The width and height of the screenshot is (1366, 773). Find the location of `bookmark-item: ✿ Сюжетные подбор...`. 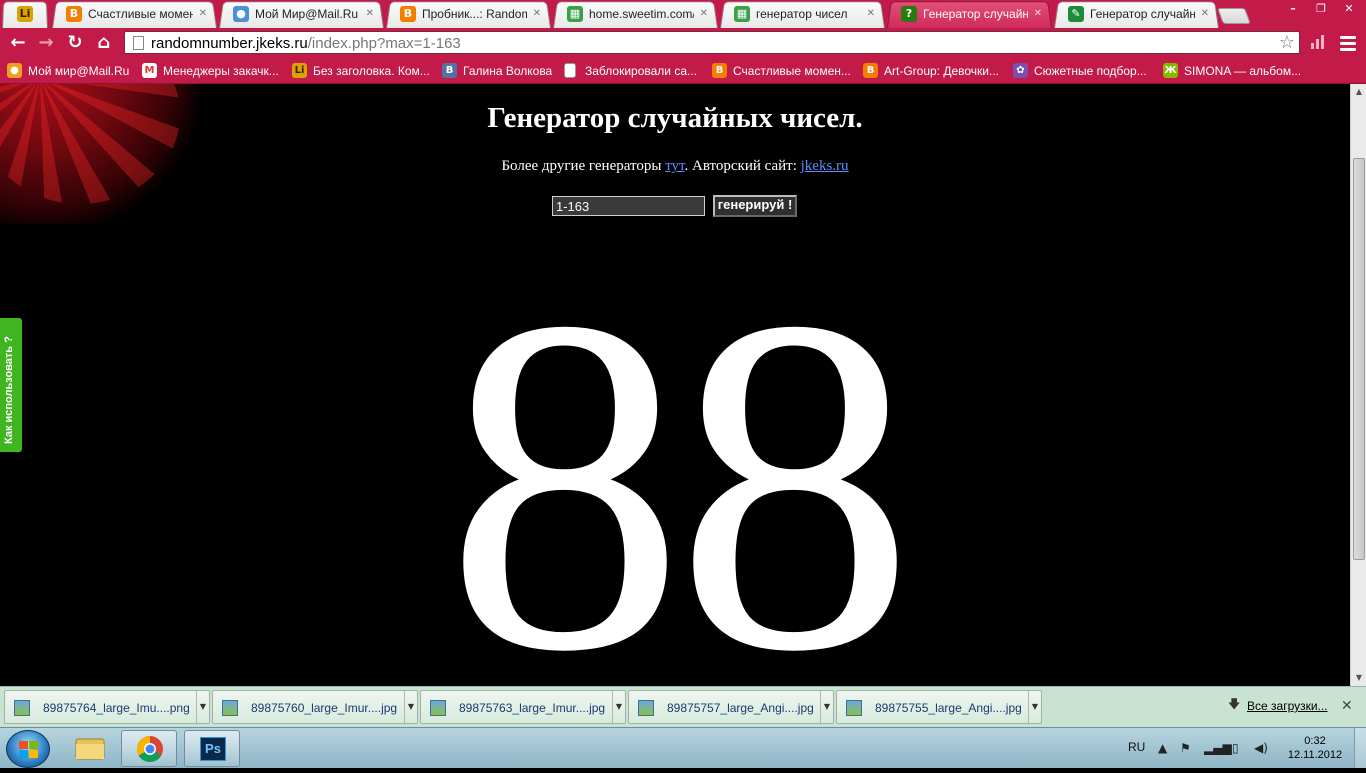

bookmark-item: ✿ Сюжетные подбор... is located at coordinates (1085, 71).